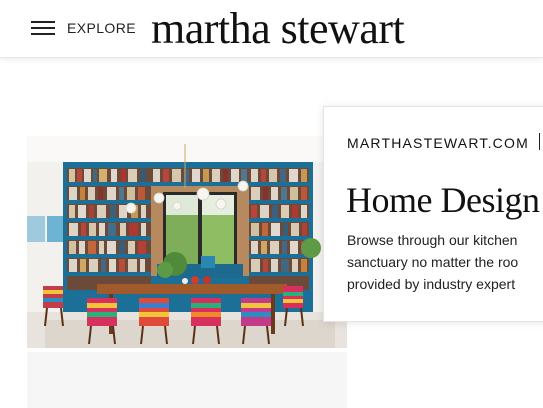  I want to click on explore-link: EXPLORE, so click(101, 28).